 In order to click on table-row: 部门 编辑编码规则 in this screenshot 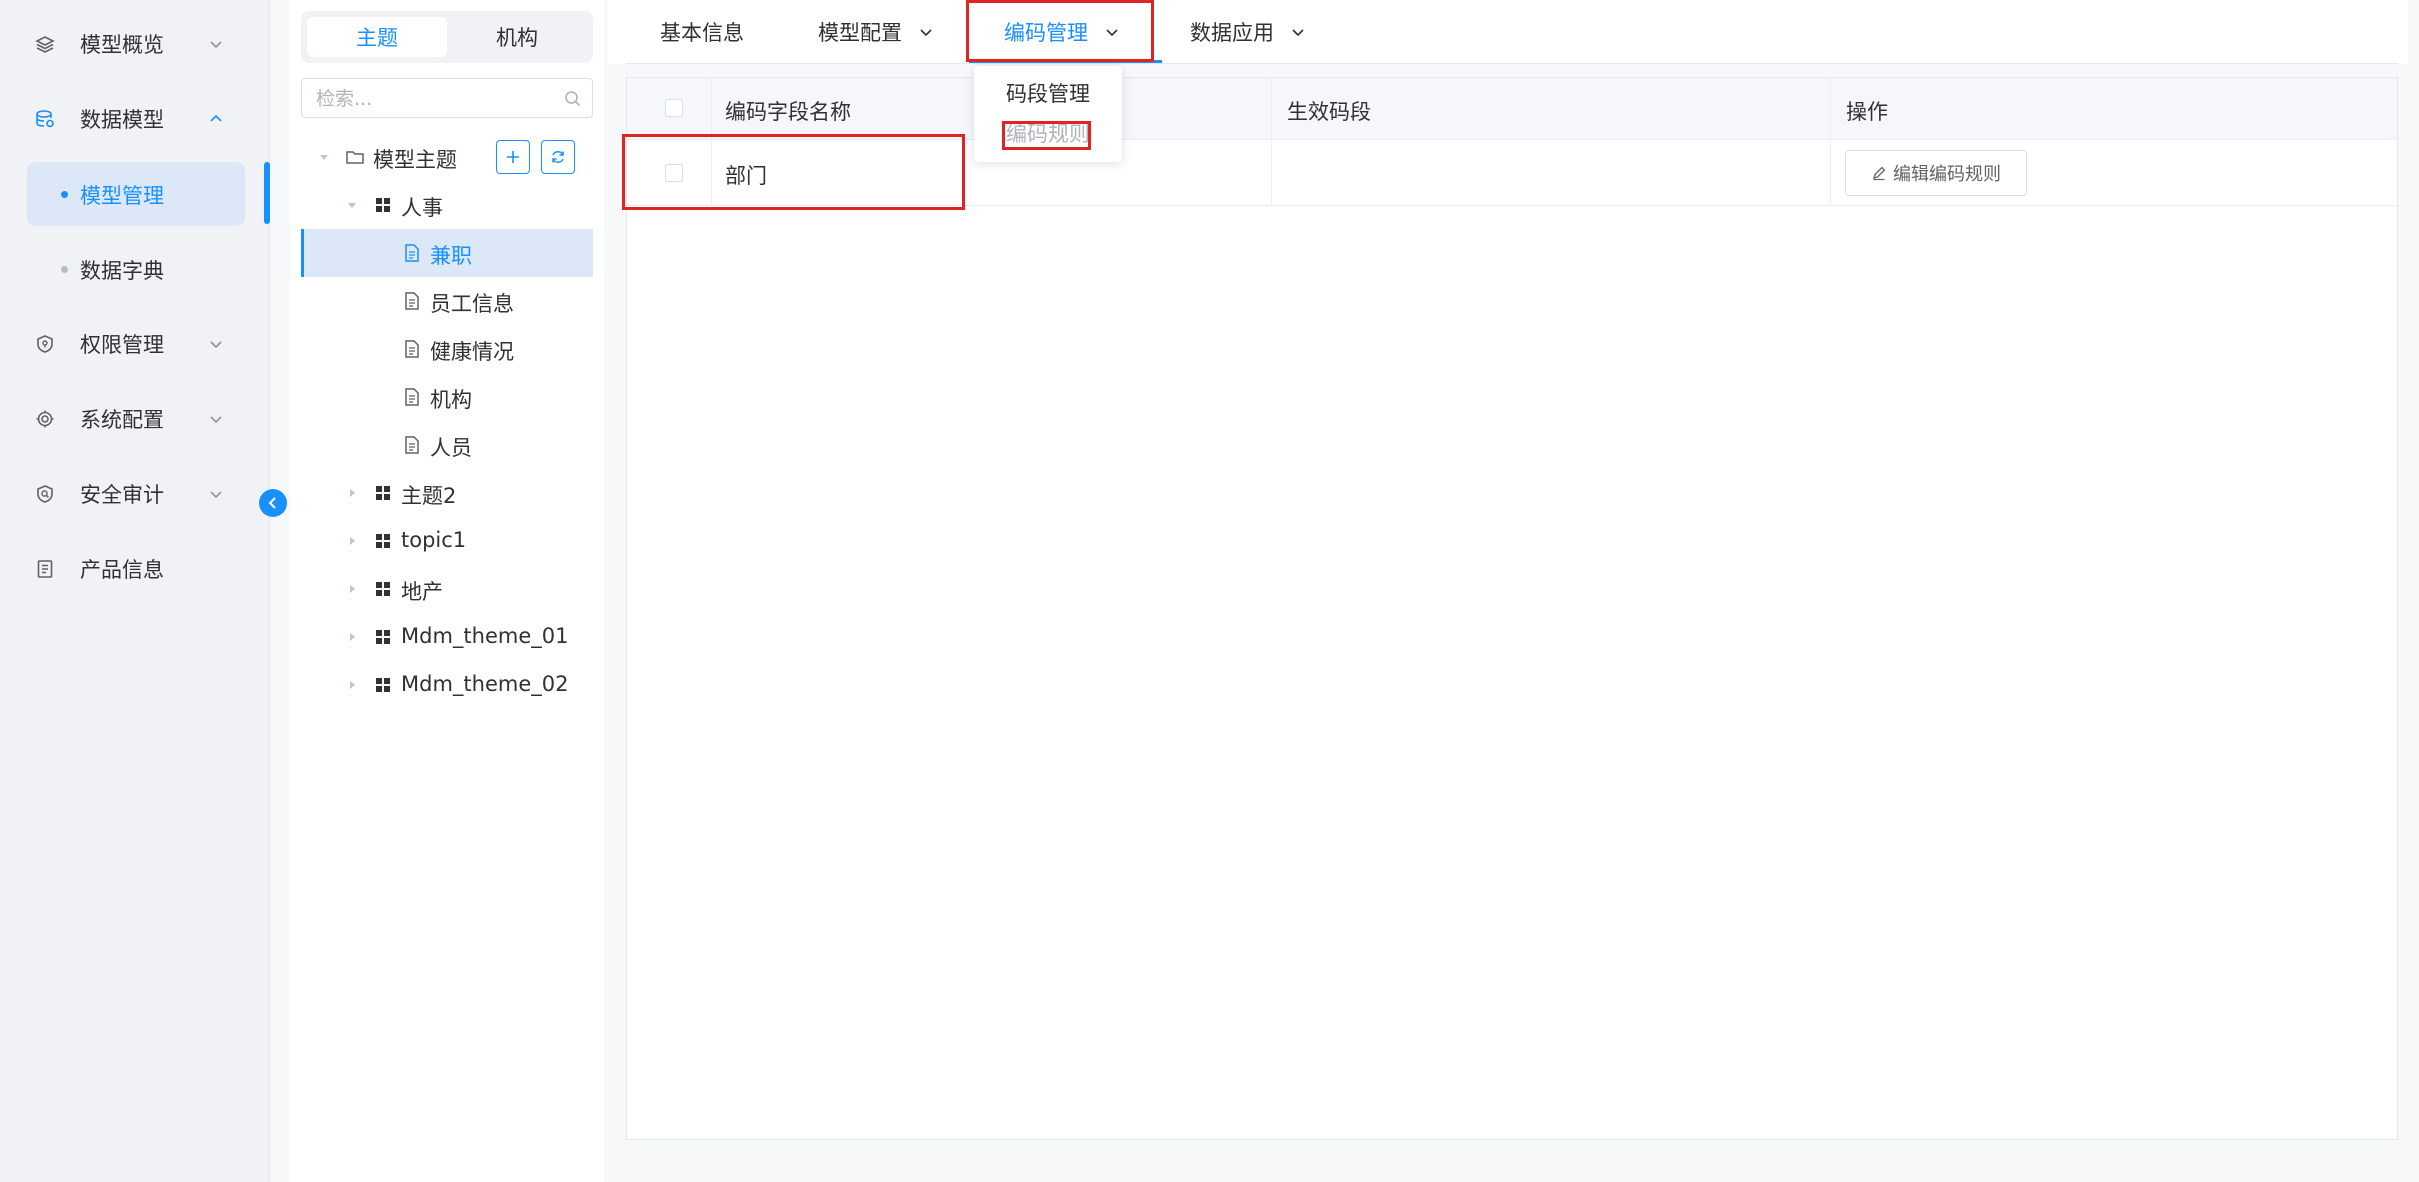, I will do `click(1512, 173)`.